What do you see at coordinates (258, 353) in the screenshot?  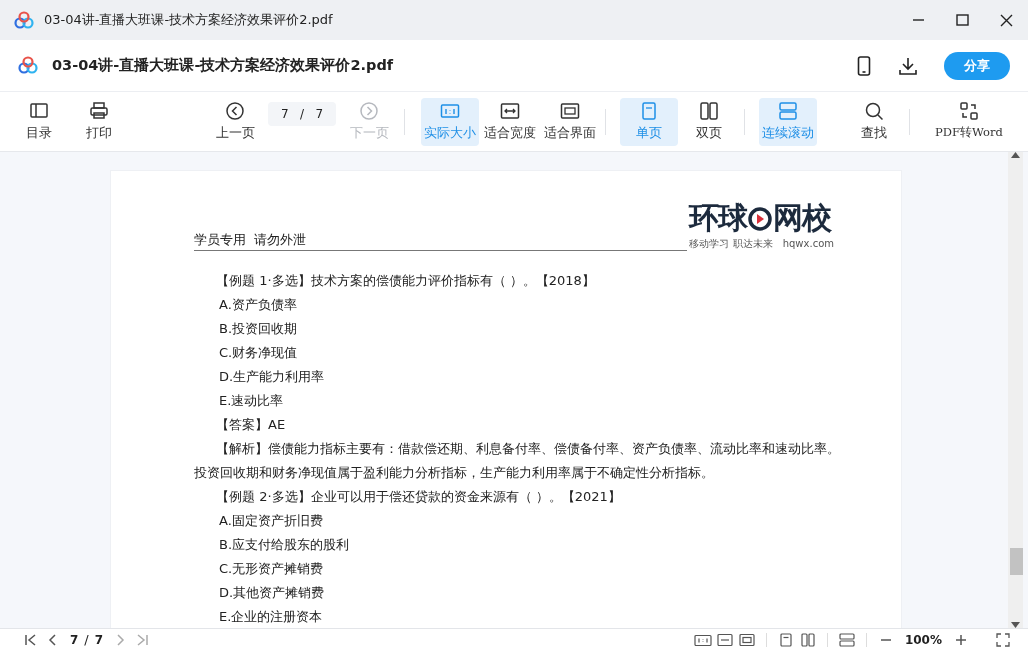 I see `option-text: C.财务净现值` at bounding box center [258, 353].